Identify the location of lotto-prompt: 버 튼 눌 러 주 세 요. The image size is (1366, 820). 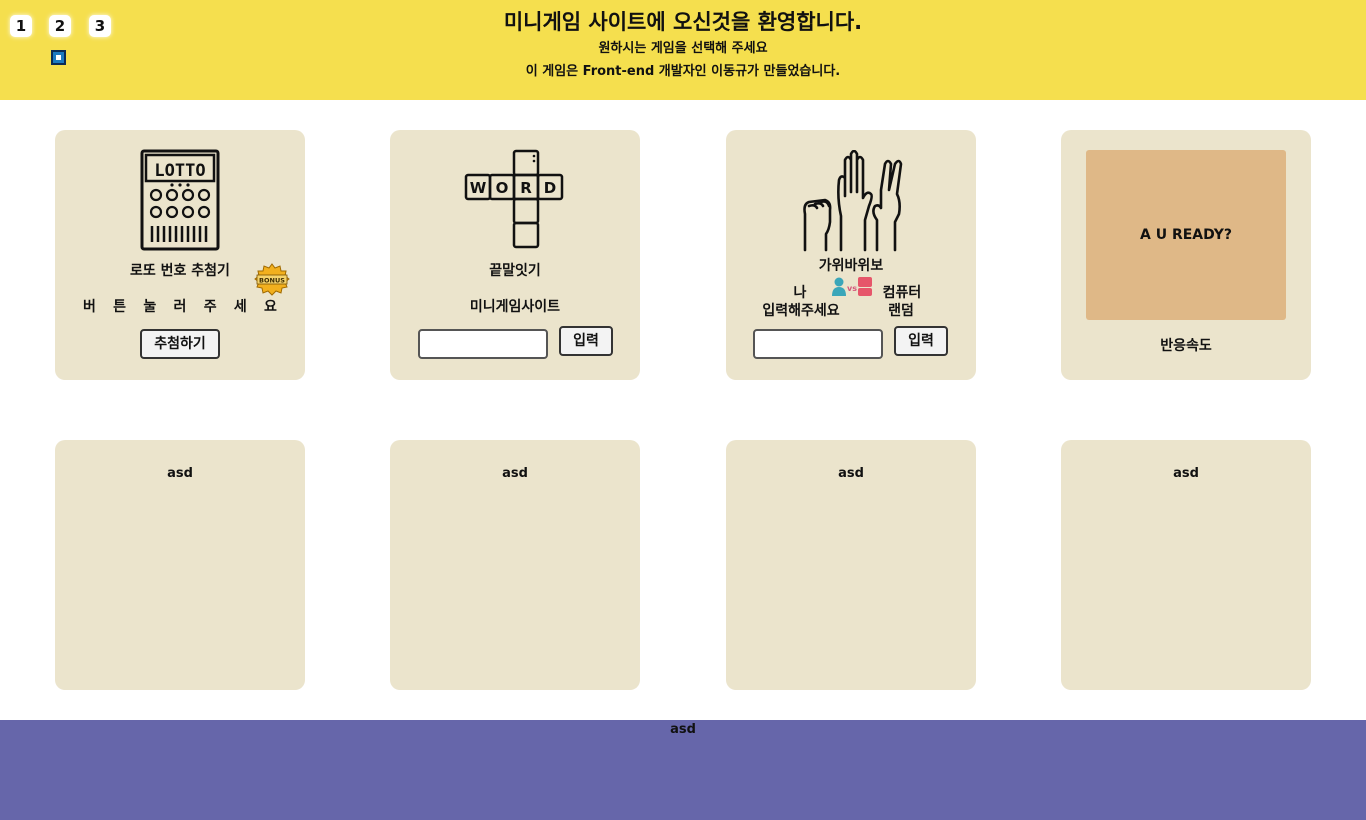
(180, 306).